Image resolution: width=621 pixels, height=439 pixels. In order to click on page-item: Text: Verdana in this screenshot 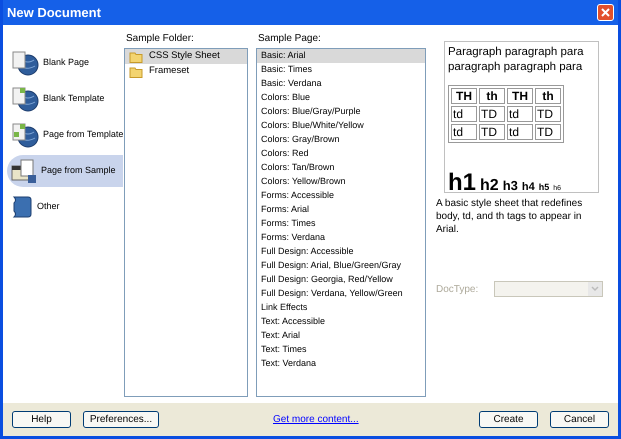, I will do `click(341, 364)`.